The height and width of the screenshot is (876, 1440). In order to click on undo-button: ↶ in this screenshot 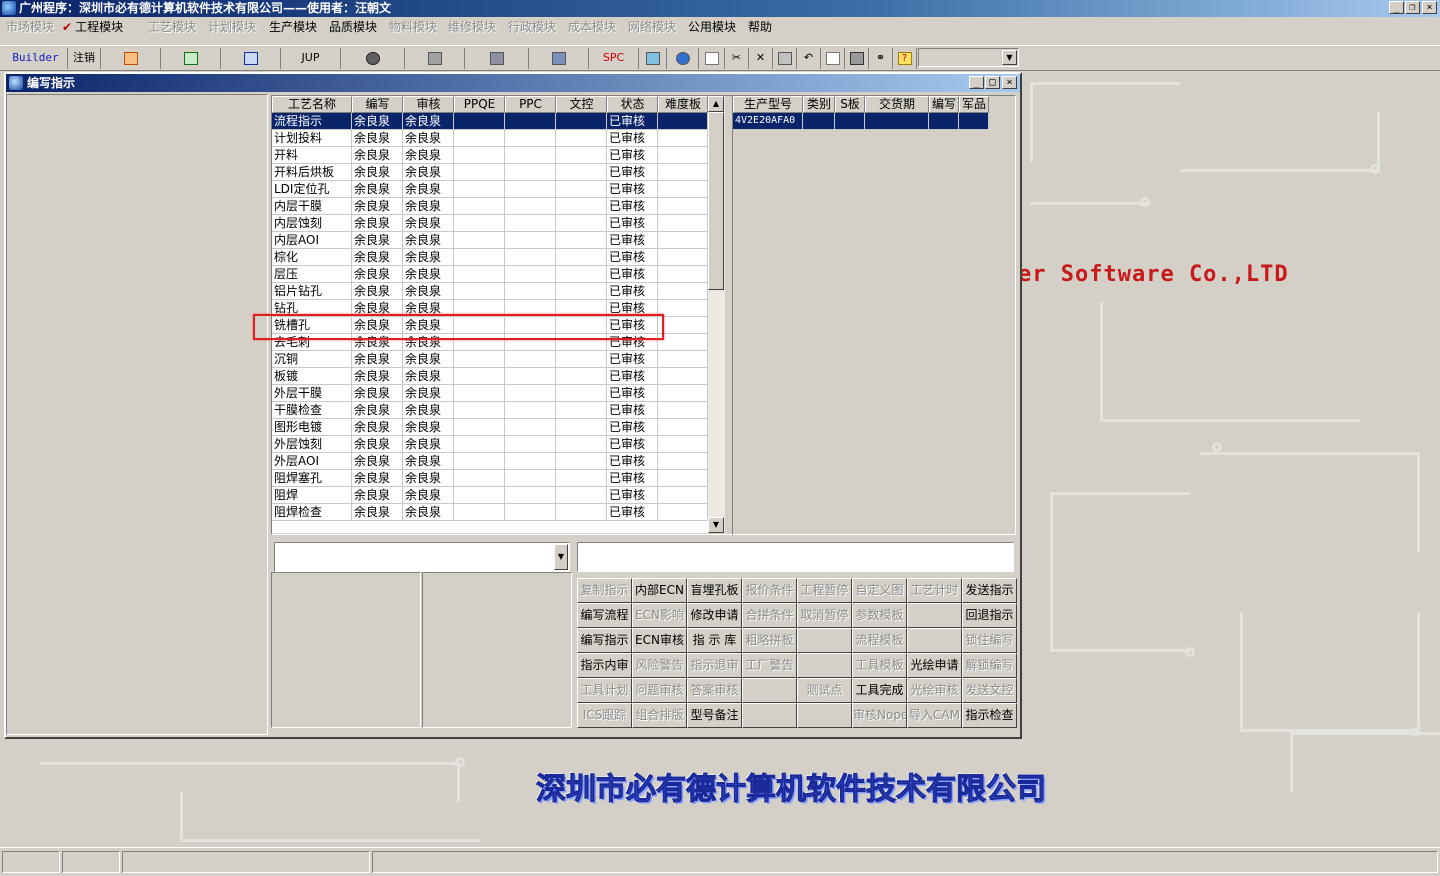, I will do `click(809, 58)`.